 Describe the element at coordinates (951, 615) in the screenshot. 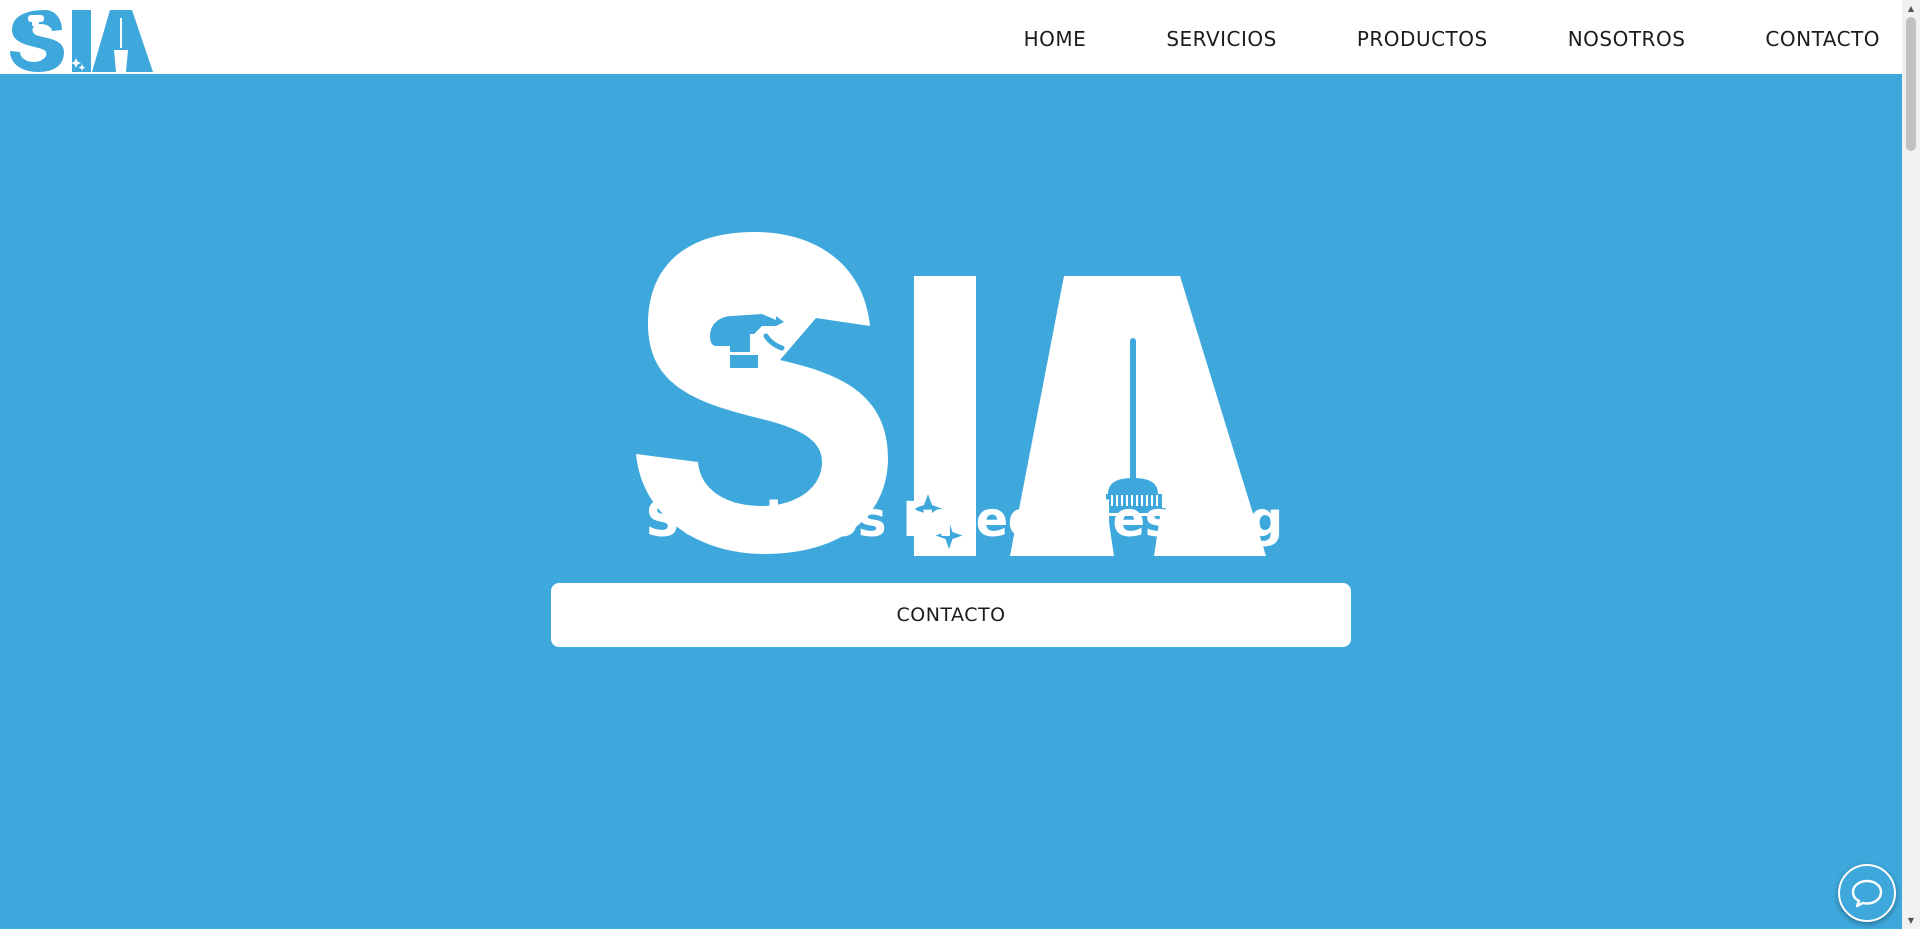

I see `contacto-button: CONTACTO` at that location.